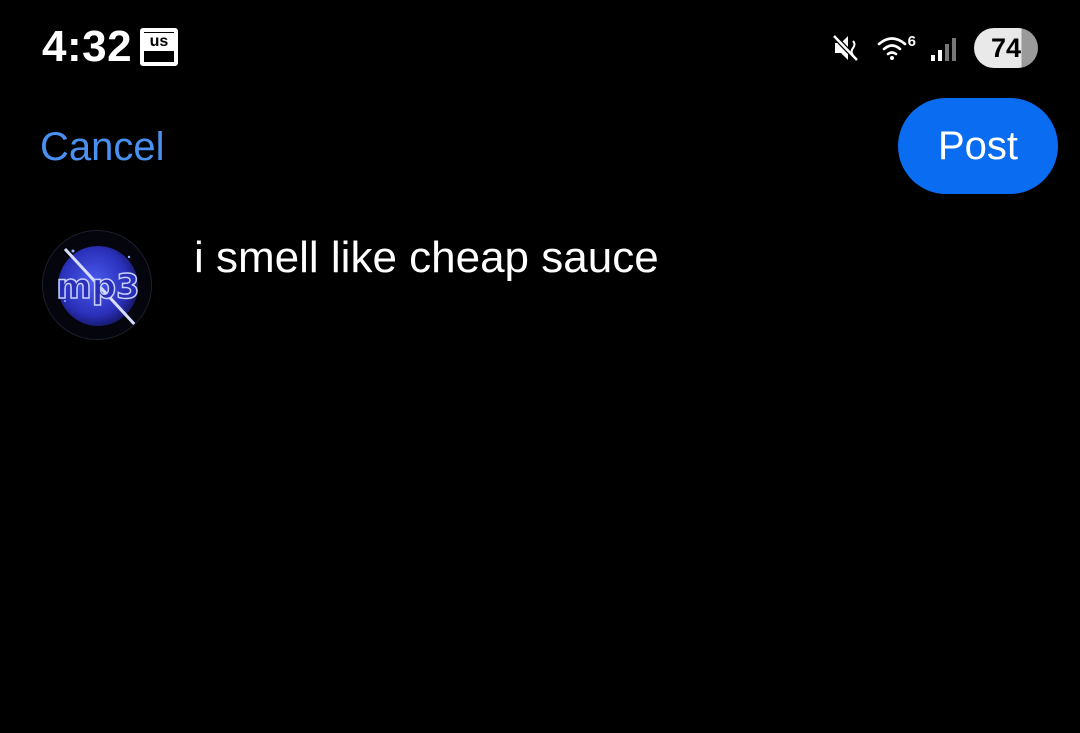 The image size is (1080, 733). What do you see at coordinates (847, 48) in the screenshot?
I see `mute-icon` at bounding box center [847, 48].